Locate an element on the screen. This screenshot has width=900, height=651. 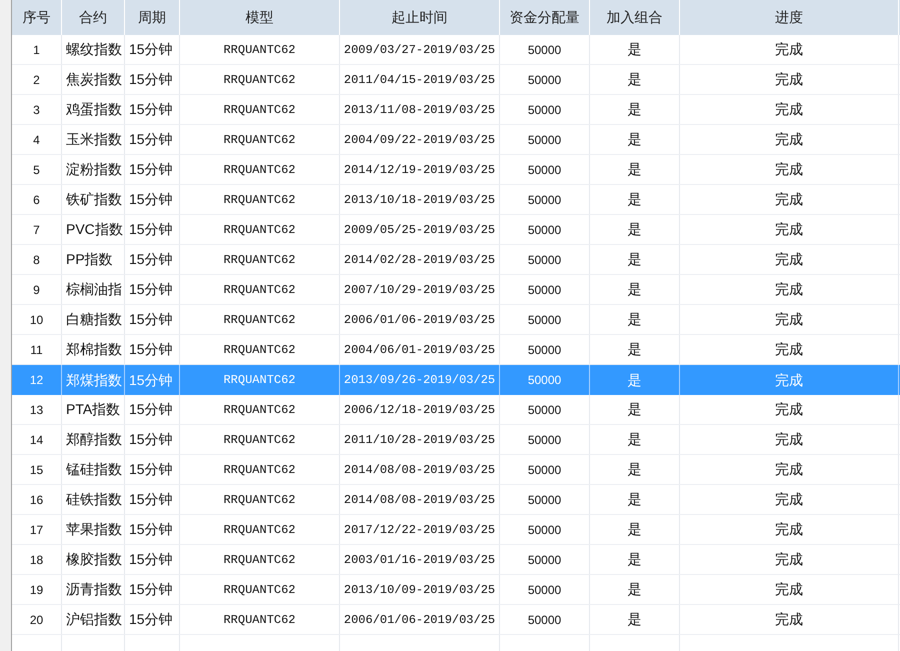
table-row: 13 PTA指数 15分钟 RRQUANTC62 2006/12/18-2019/03/25 50000 是 完成 is located at coordinates (456, 410).